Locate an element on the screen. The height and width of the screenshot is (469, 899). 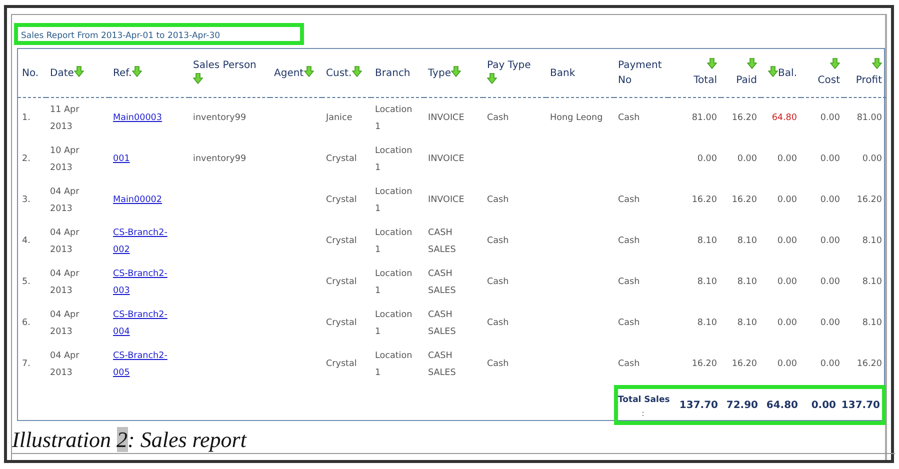
ref-link: CS-Branch2-005 is located at coordinates (145, 365).